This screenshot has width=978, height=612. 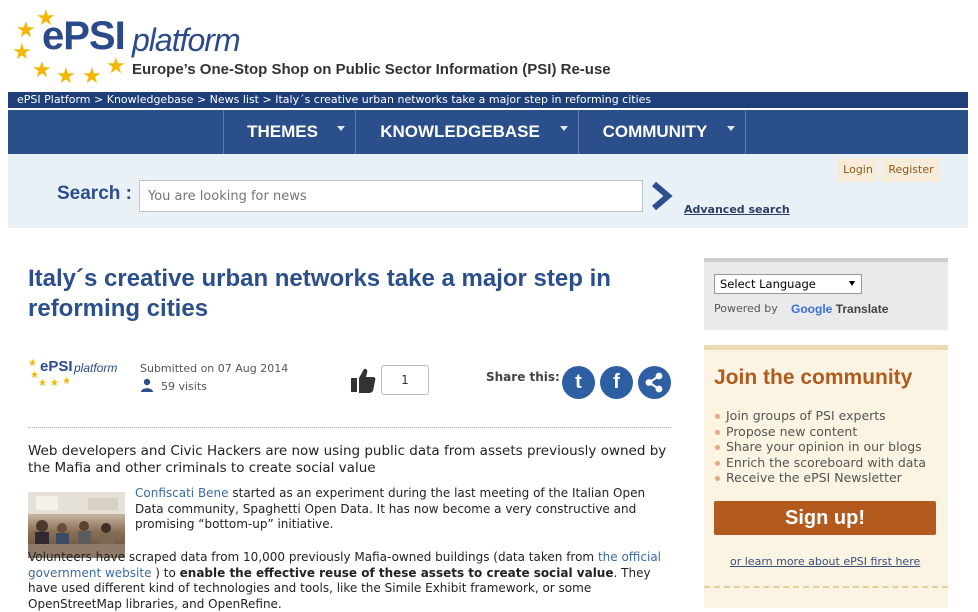 I want to click on share-button, so click(x=654, y=382).